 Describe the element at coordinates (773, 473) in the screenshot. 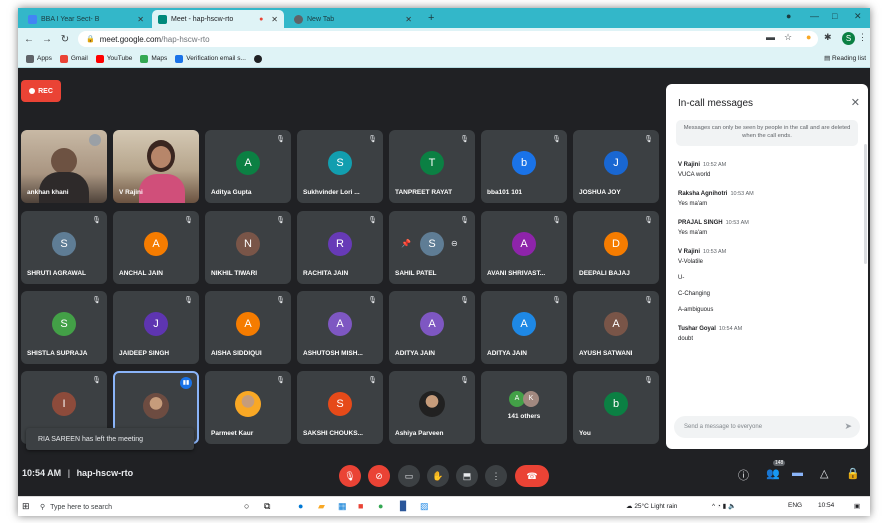

I see `people-icon: 👥` at that location.